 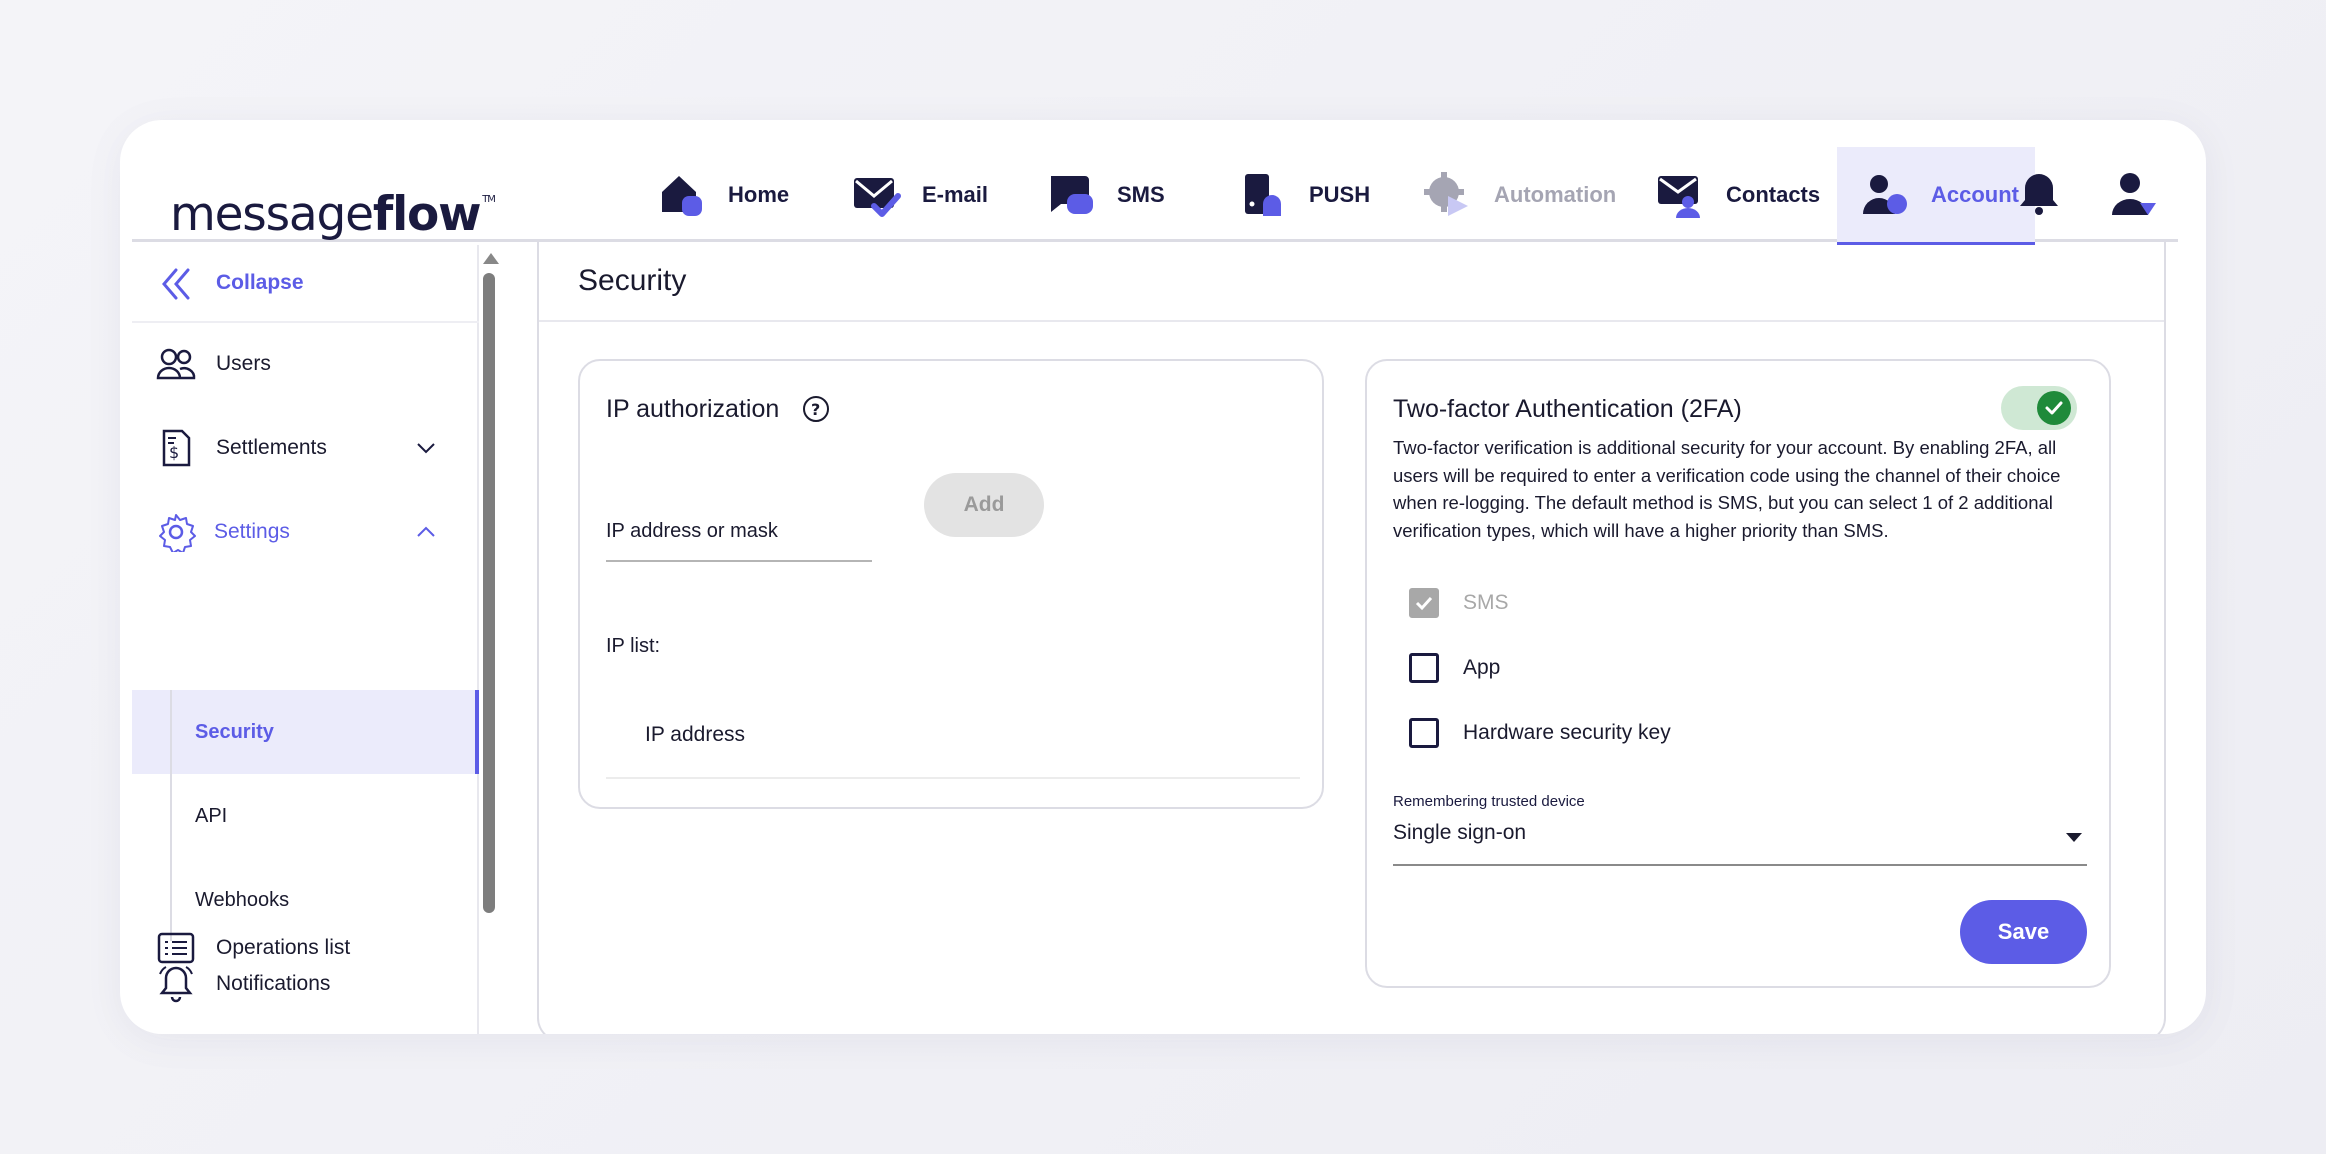 What do you see at coordinates (1424, 733) in the screenshot?
I see `hardware-key-checkbox` at bounding box center [1424, 733].